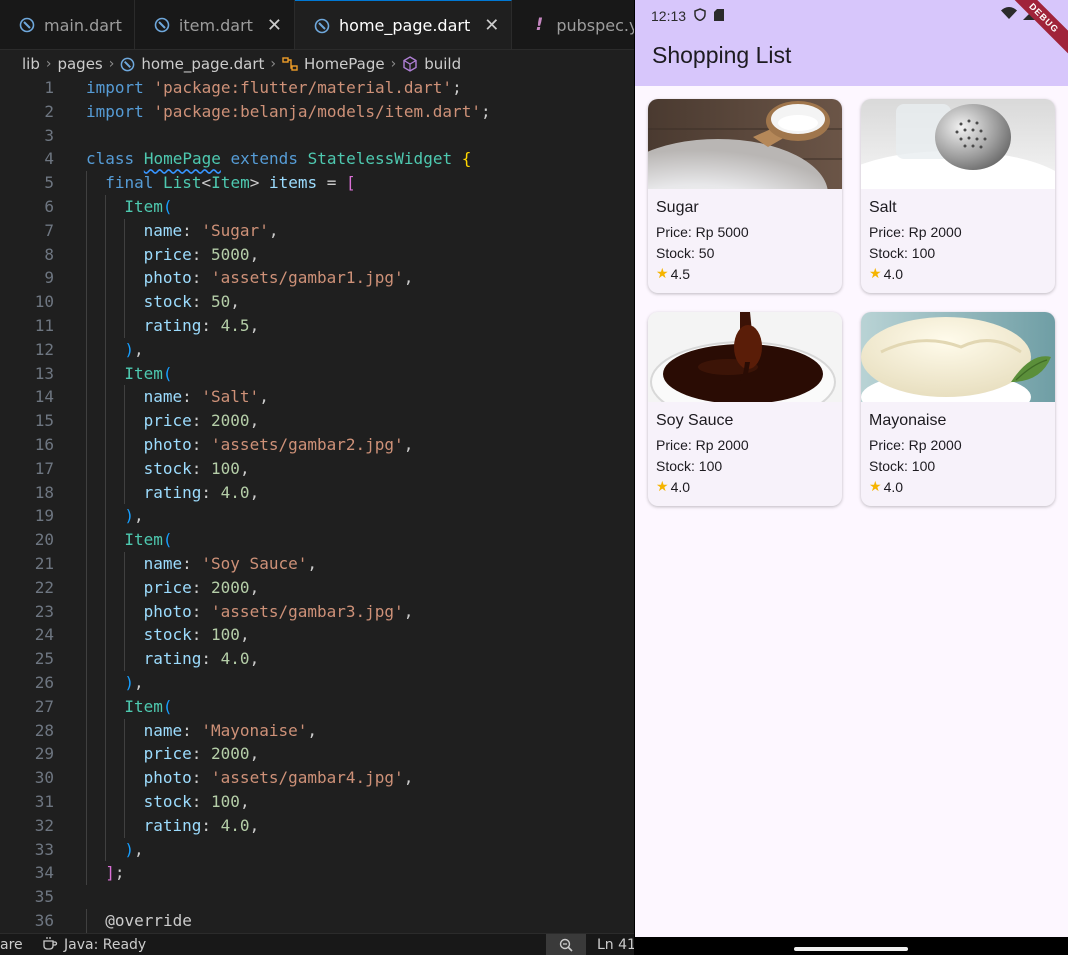 The image size is (1068, 955). What do you see at coordinates (94, 944) in the screenshot?
I see `status-java: Java: Ready` at bounding box center [94, 944].